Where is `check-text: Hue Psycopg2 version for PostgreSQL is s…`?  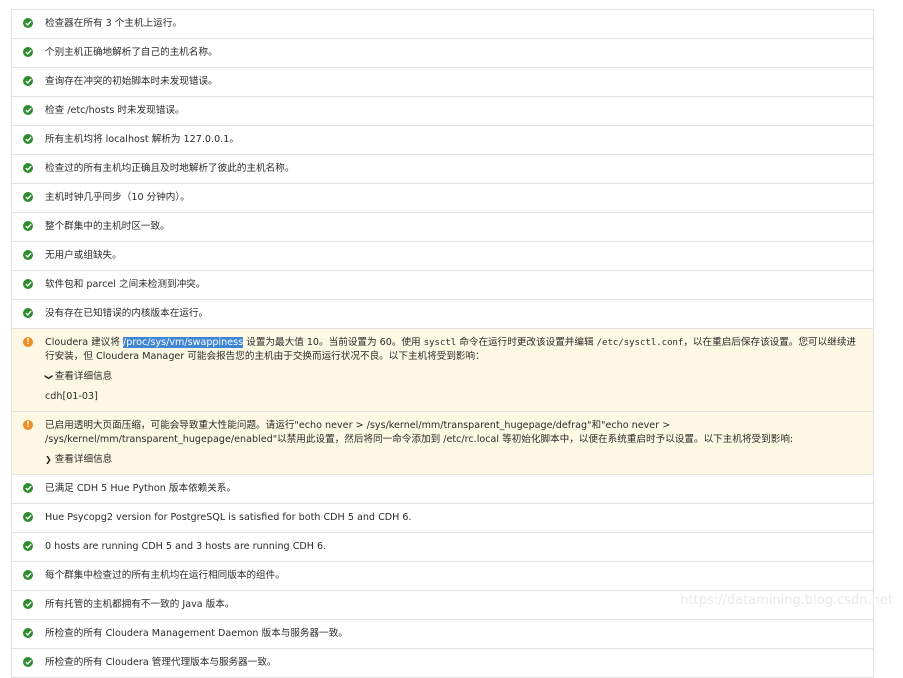 check-text: Hue Psycopg2 version for PostgreSQL is s… is located at coordinates (228, 517).